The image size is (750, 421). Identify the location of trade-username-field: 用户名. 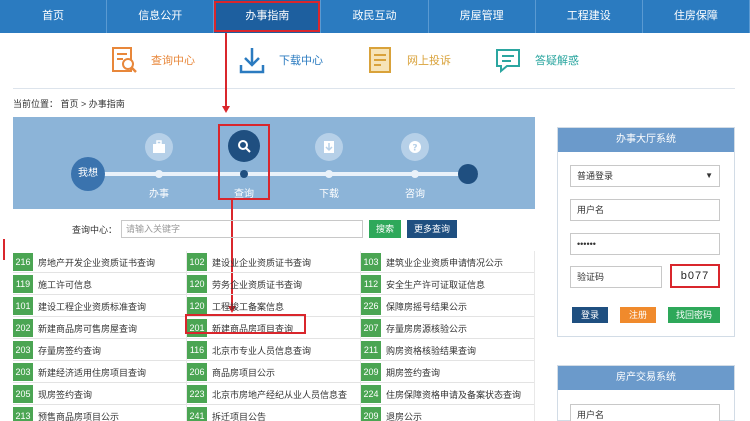
(645, 412).